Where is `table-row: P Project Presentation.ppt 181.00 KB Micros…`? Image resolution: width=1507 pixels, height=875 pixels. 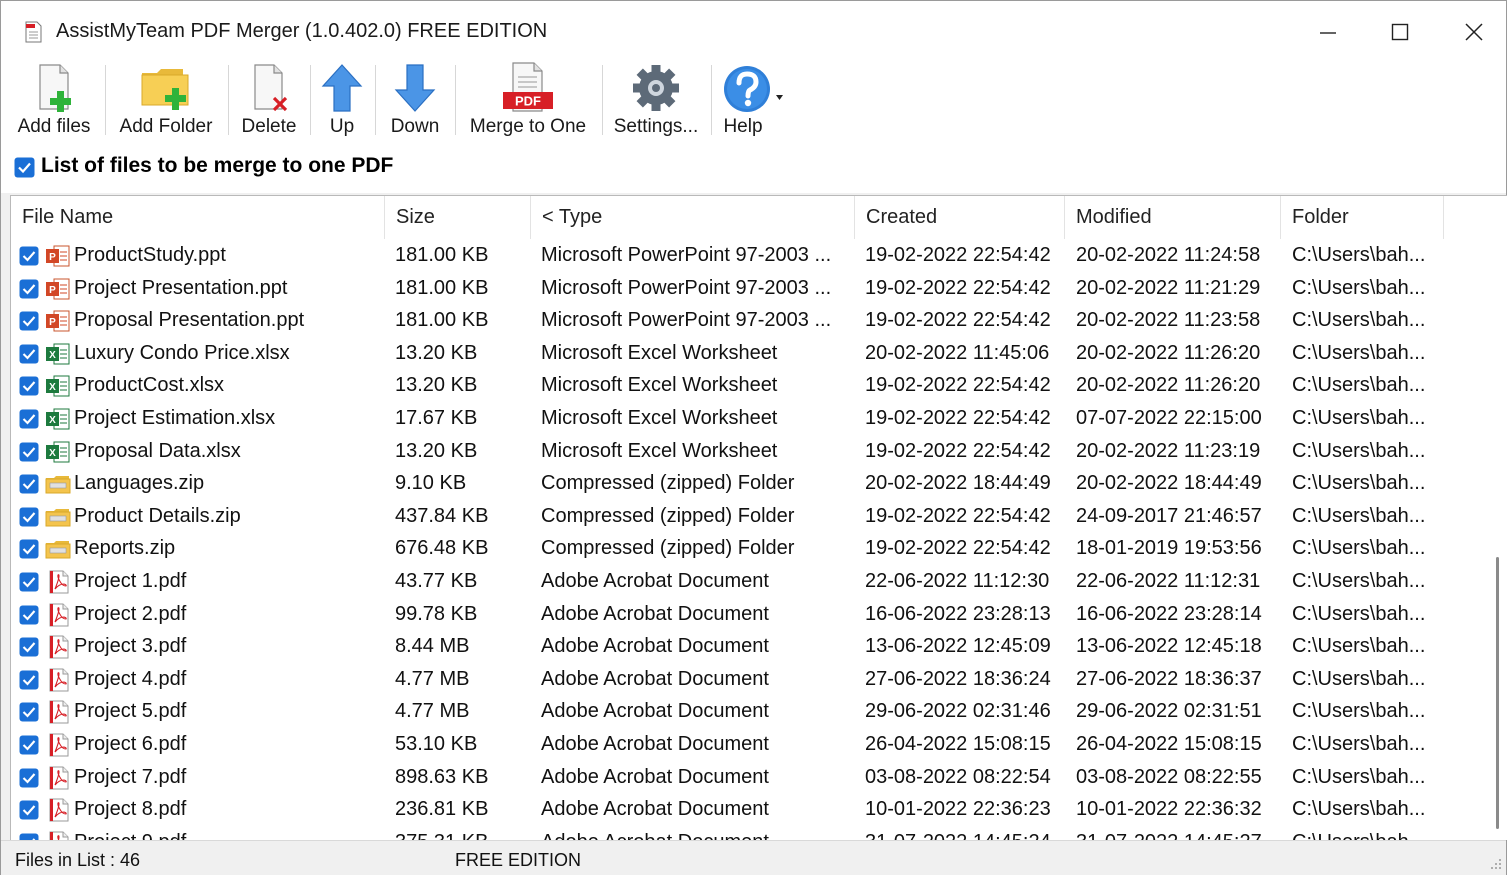
table-row: P Project Presentation.ppt 181.00 KB Micros… is located at coordinates (750, 288).